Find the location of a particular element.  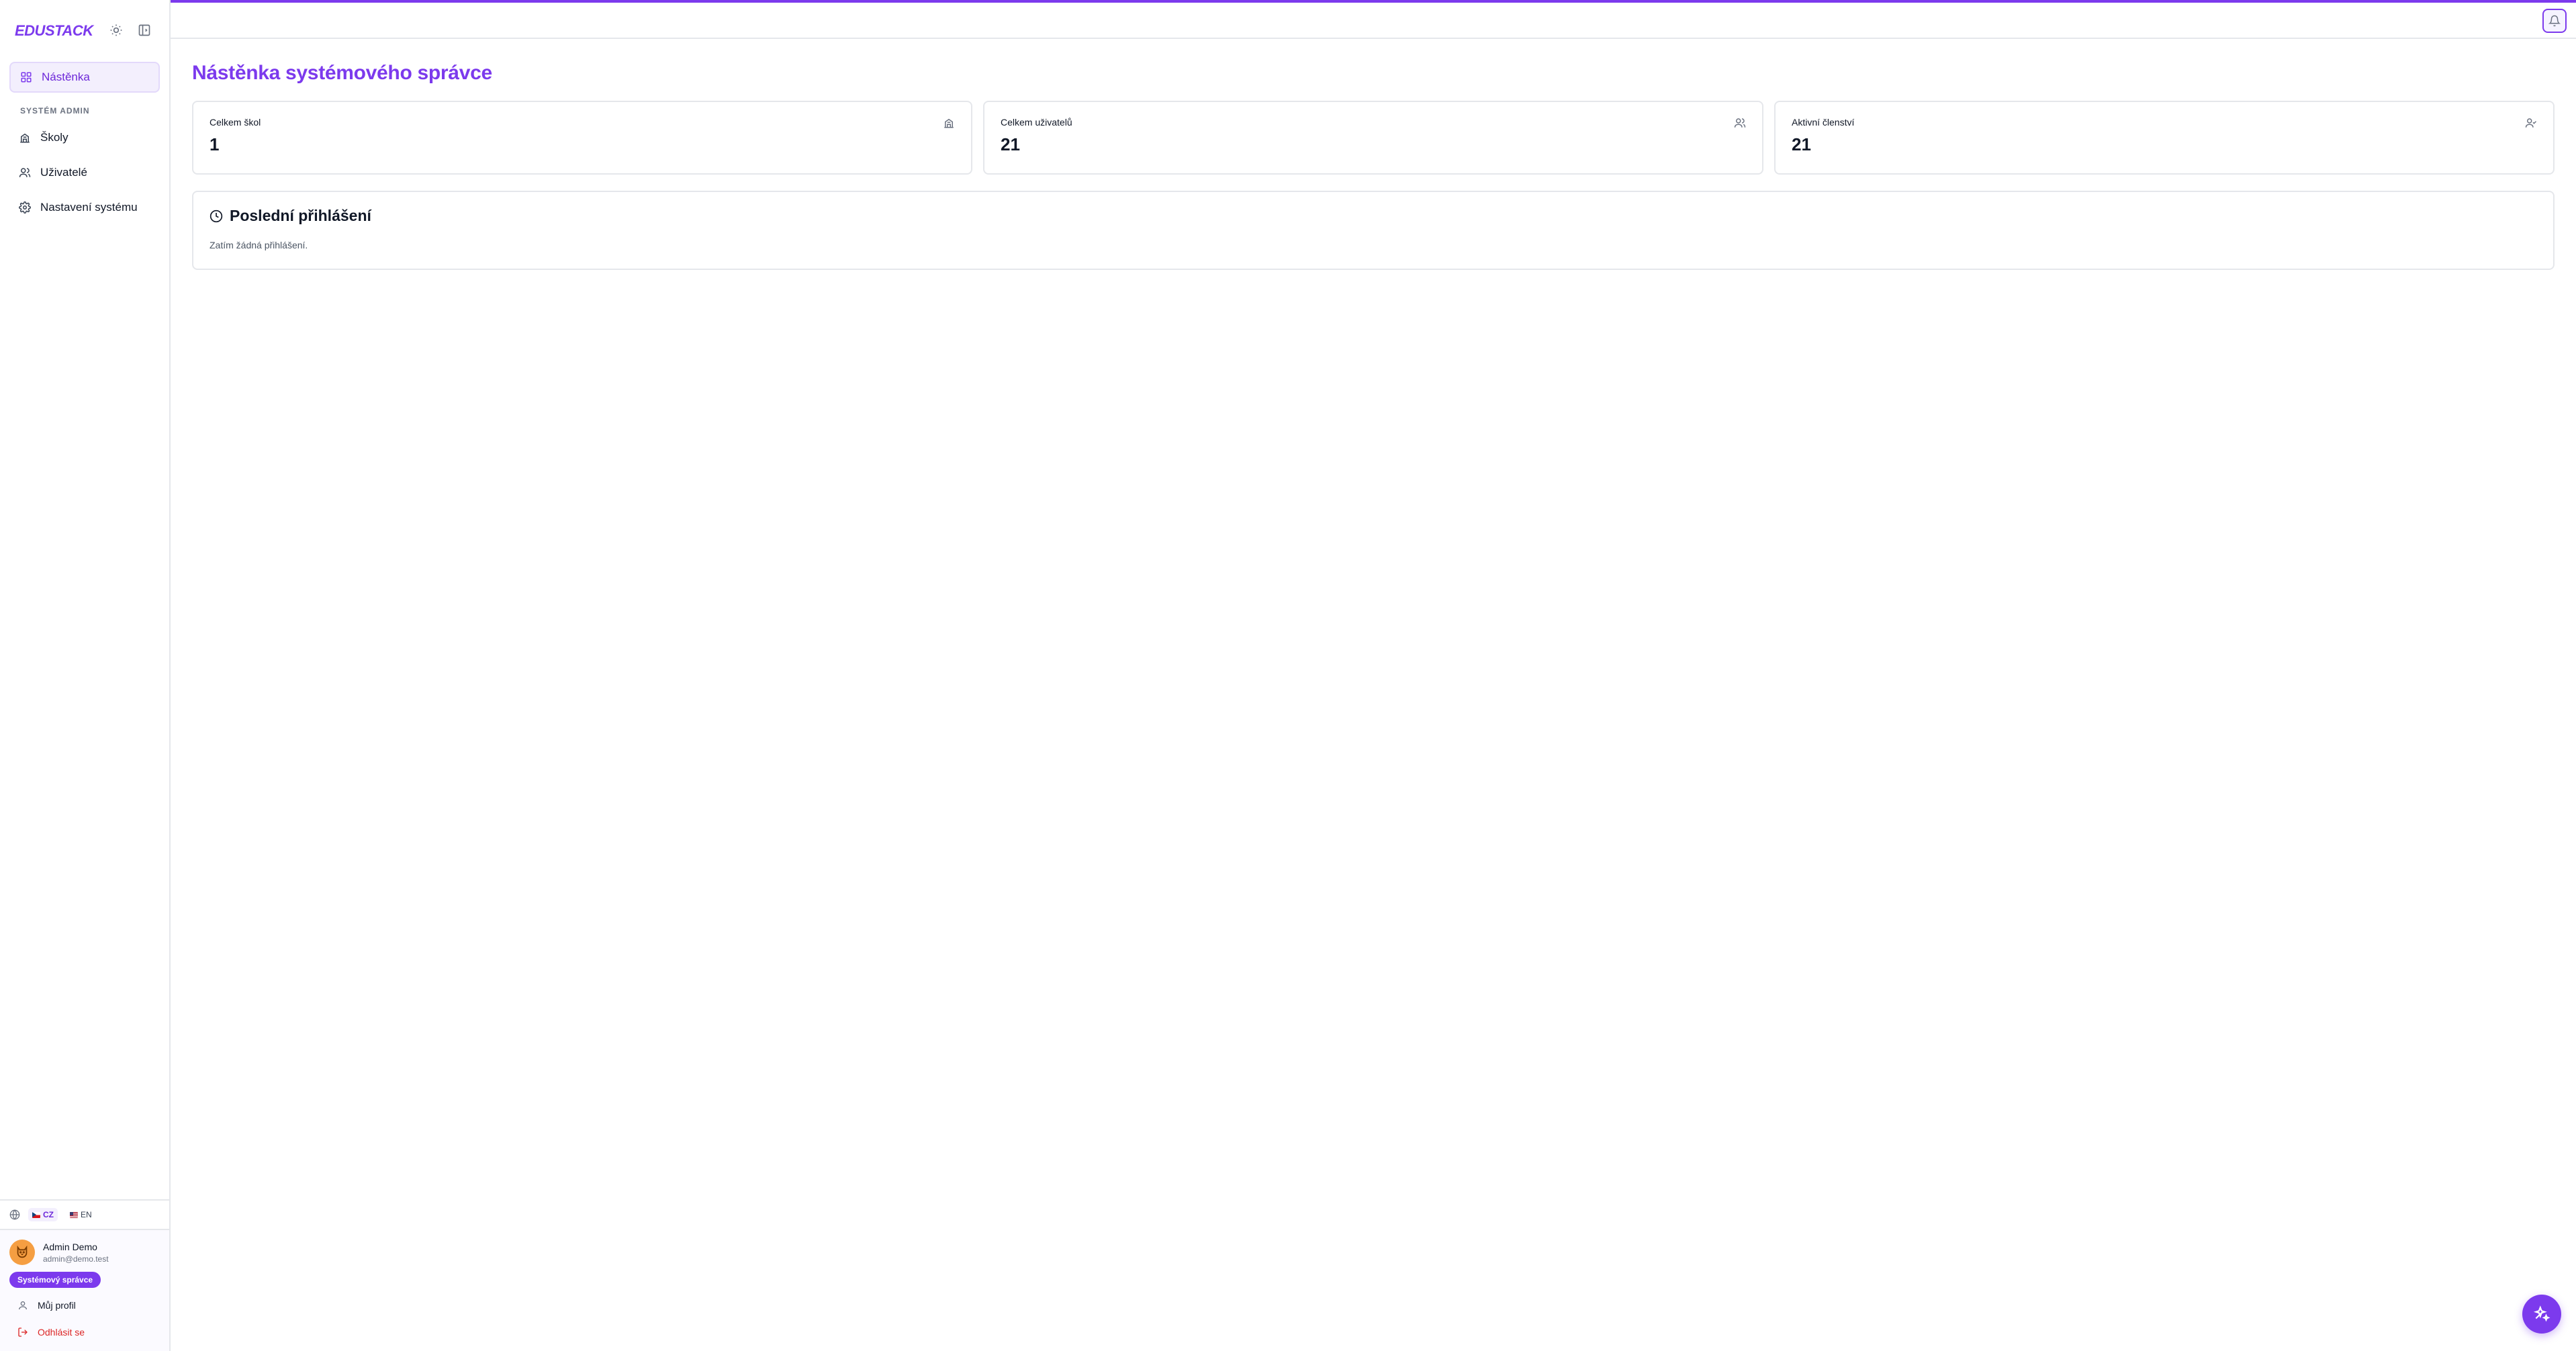

my-profile-label: Můj profil is located at coordinates (57, 1306).